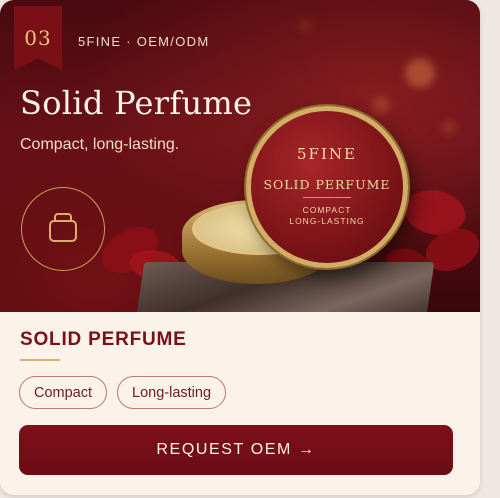  I want to click on number-badge: 03, so click(38, 38).